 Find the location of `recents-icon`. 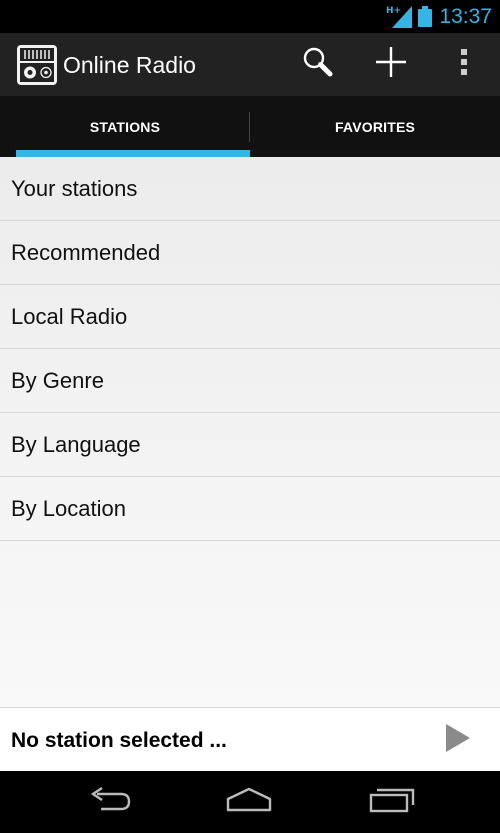

recents-icon is located at coordinates (392, 802).